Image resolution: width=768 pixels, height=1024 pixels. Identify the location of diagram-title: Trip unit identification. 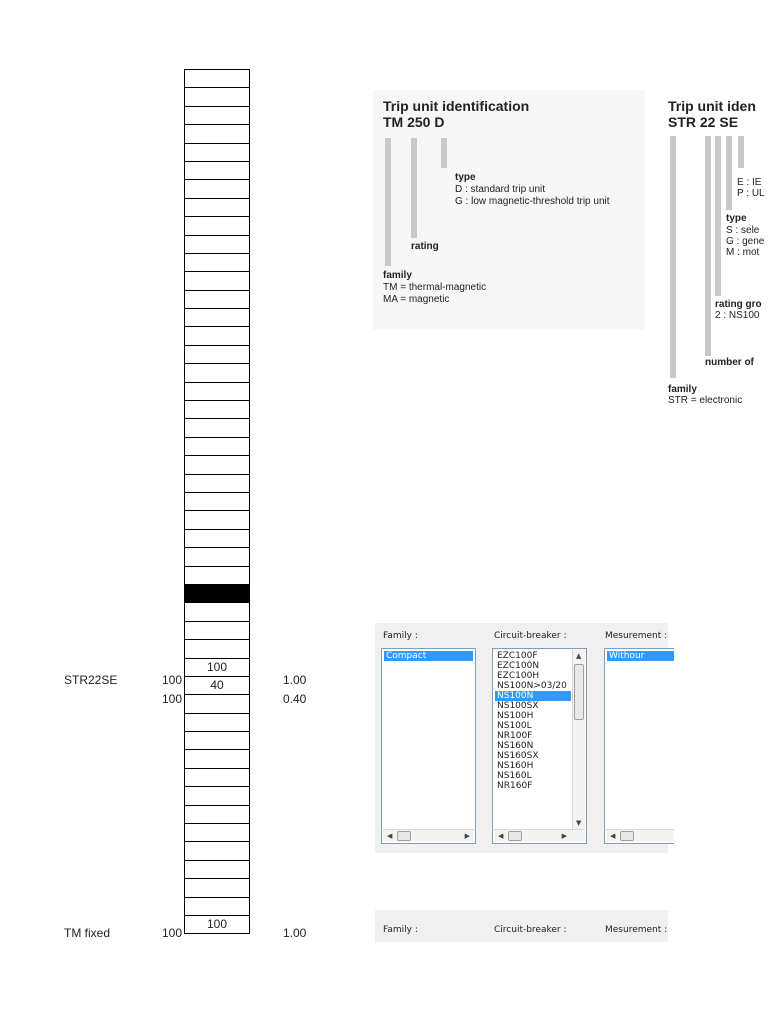
(456, 106).